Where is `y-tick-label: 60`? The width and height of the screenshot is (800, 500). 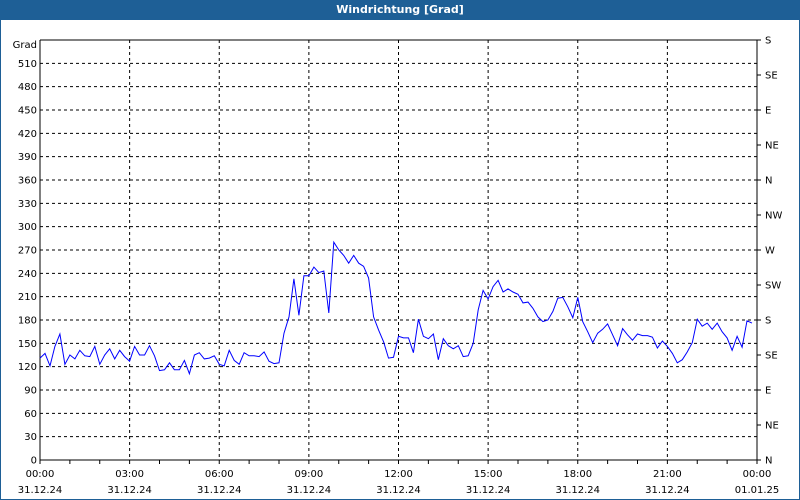 y-tick-label: 60 is located at coordinates (30, 414).